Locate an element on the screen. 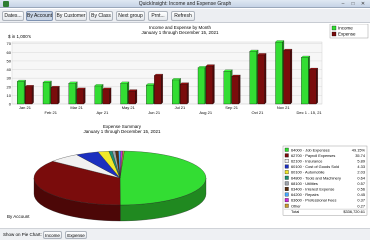  bar-xtick-label: Apr 21 is located at coordinates (103, 112).